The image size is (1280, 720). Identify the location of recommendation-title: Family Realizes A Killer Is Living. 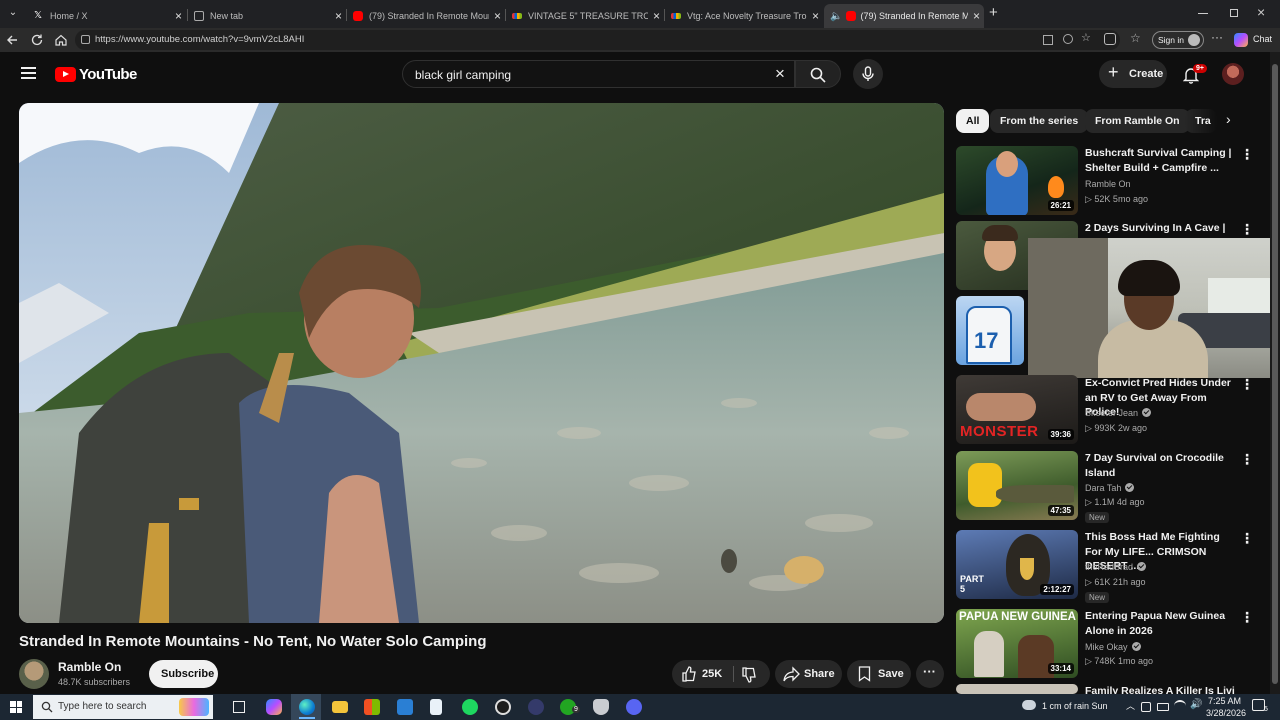
(1160, 689).